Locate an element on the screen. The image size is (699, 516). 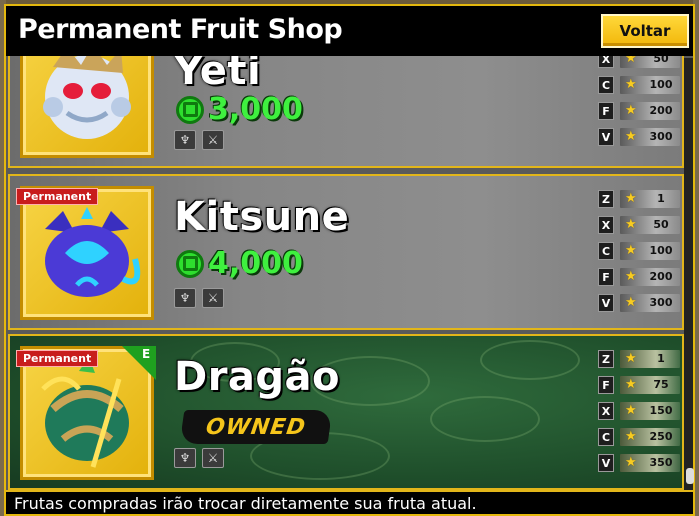
owned-badge: OWNED is located at coordinates (256, 427).